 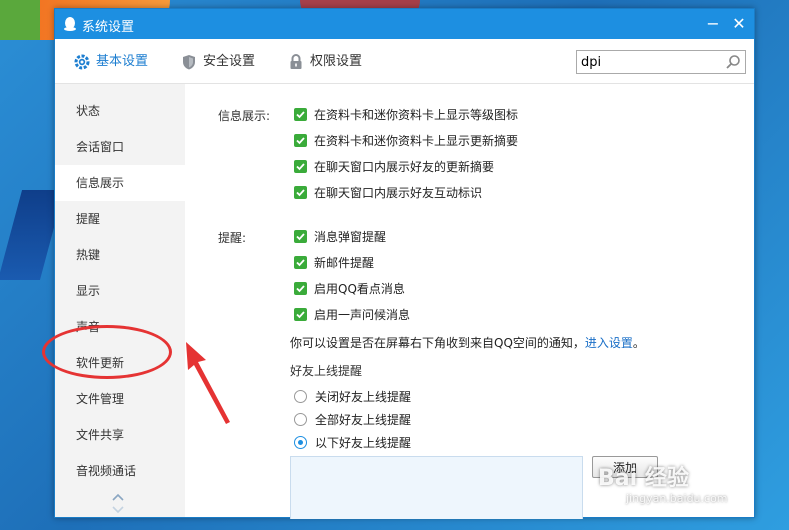 What do you see at coordinates (70, 24) in the screenshot?
I see `qq-penguin-icon` at bounding box center [70, 24].